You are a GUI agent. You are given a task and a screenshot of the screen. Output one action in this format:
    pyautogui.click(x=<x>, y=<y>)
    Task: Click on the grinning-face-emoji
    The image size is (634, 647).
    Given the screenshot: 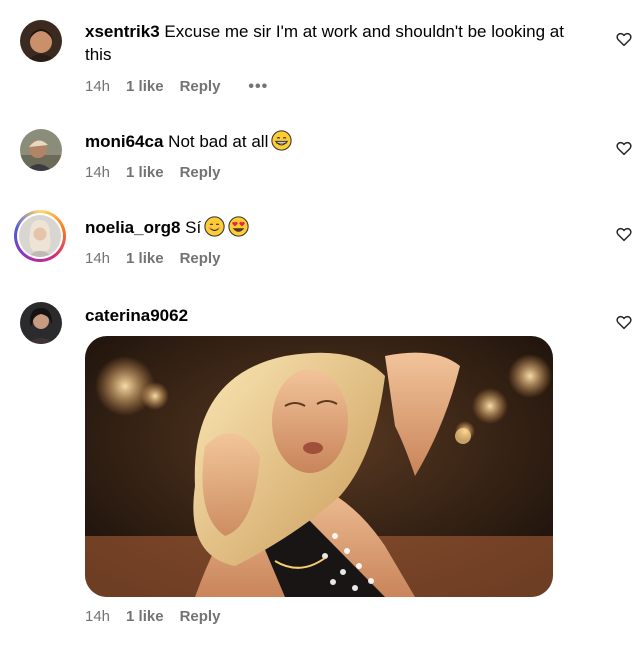 What is the action you would take?
    pyautogui.click(x=282, y=140)
    